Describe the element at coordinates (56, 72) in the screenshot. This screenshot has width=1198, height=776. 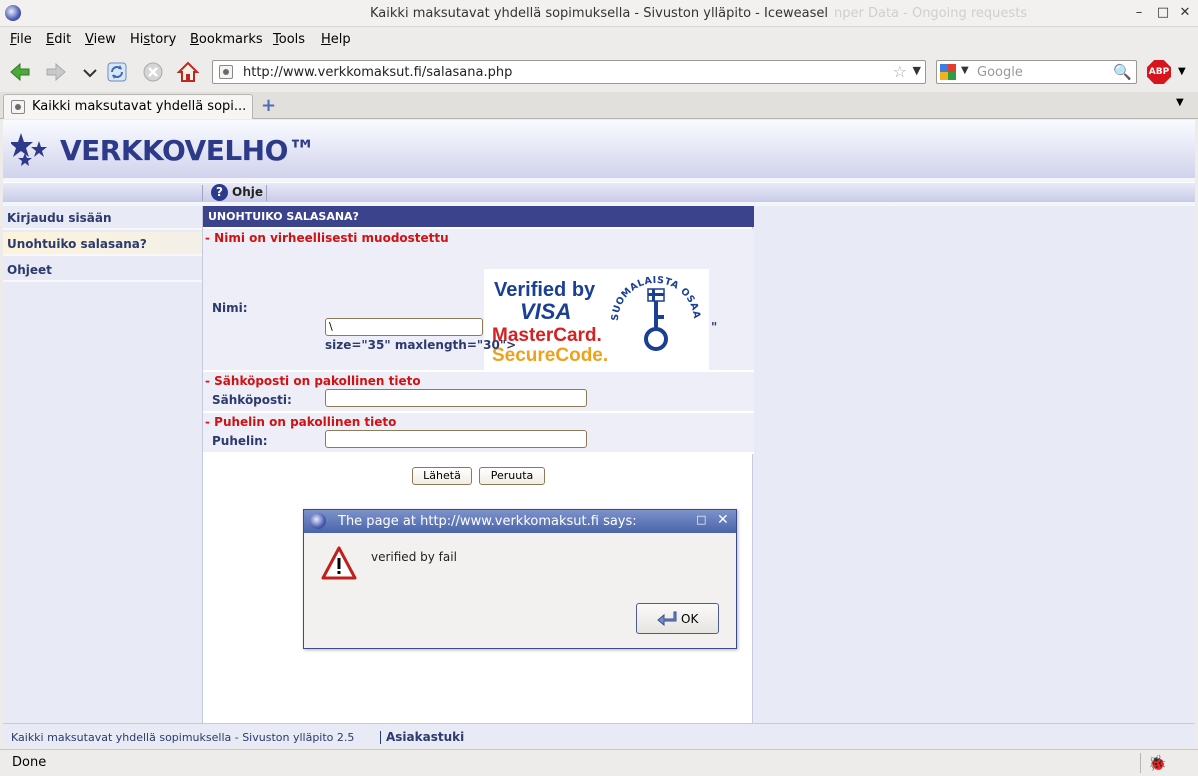
I see `forward-icon` at that location.